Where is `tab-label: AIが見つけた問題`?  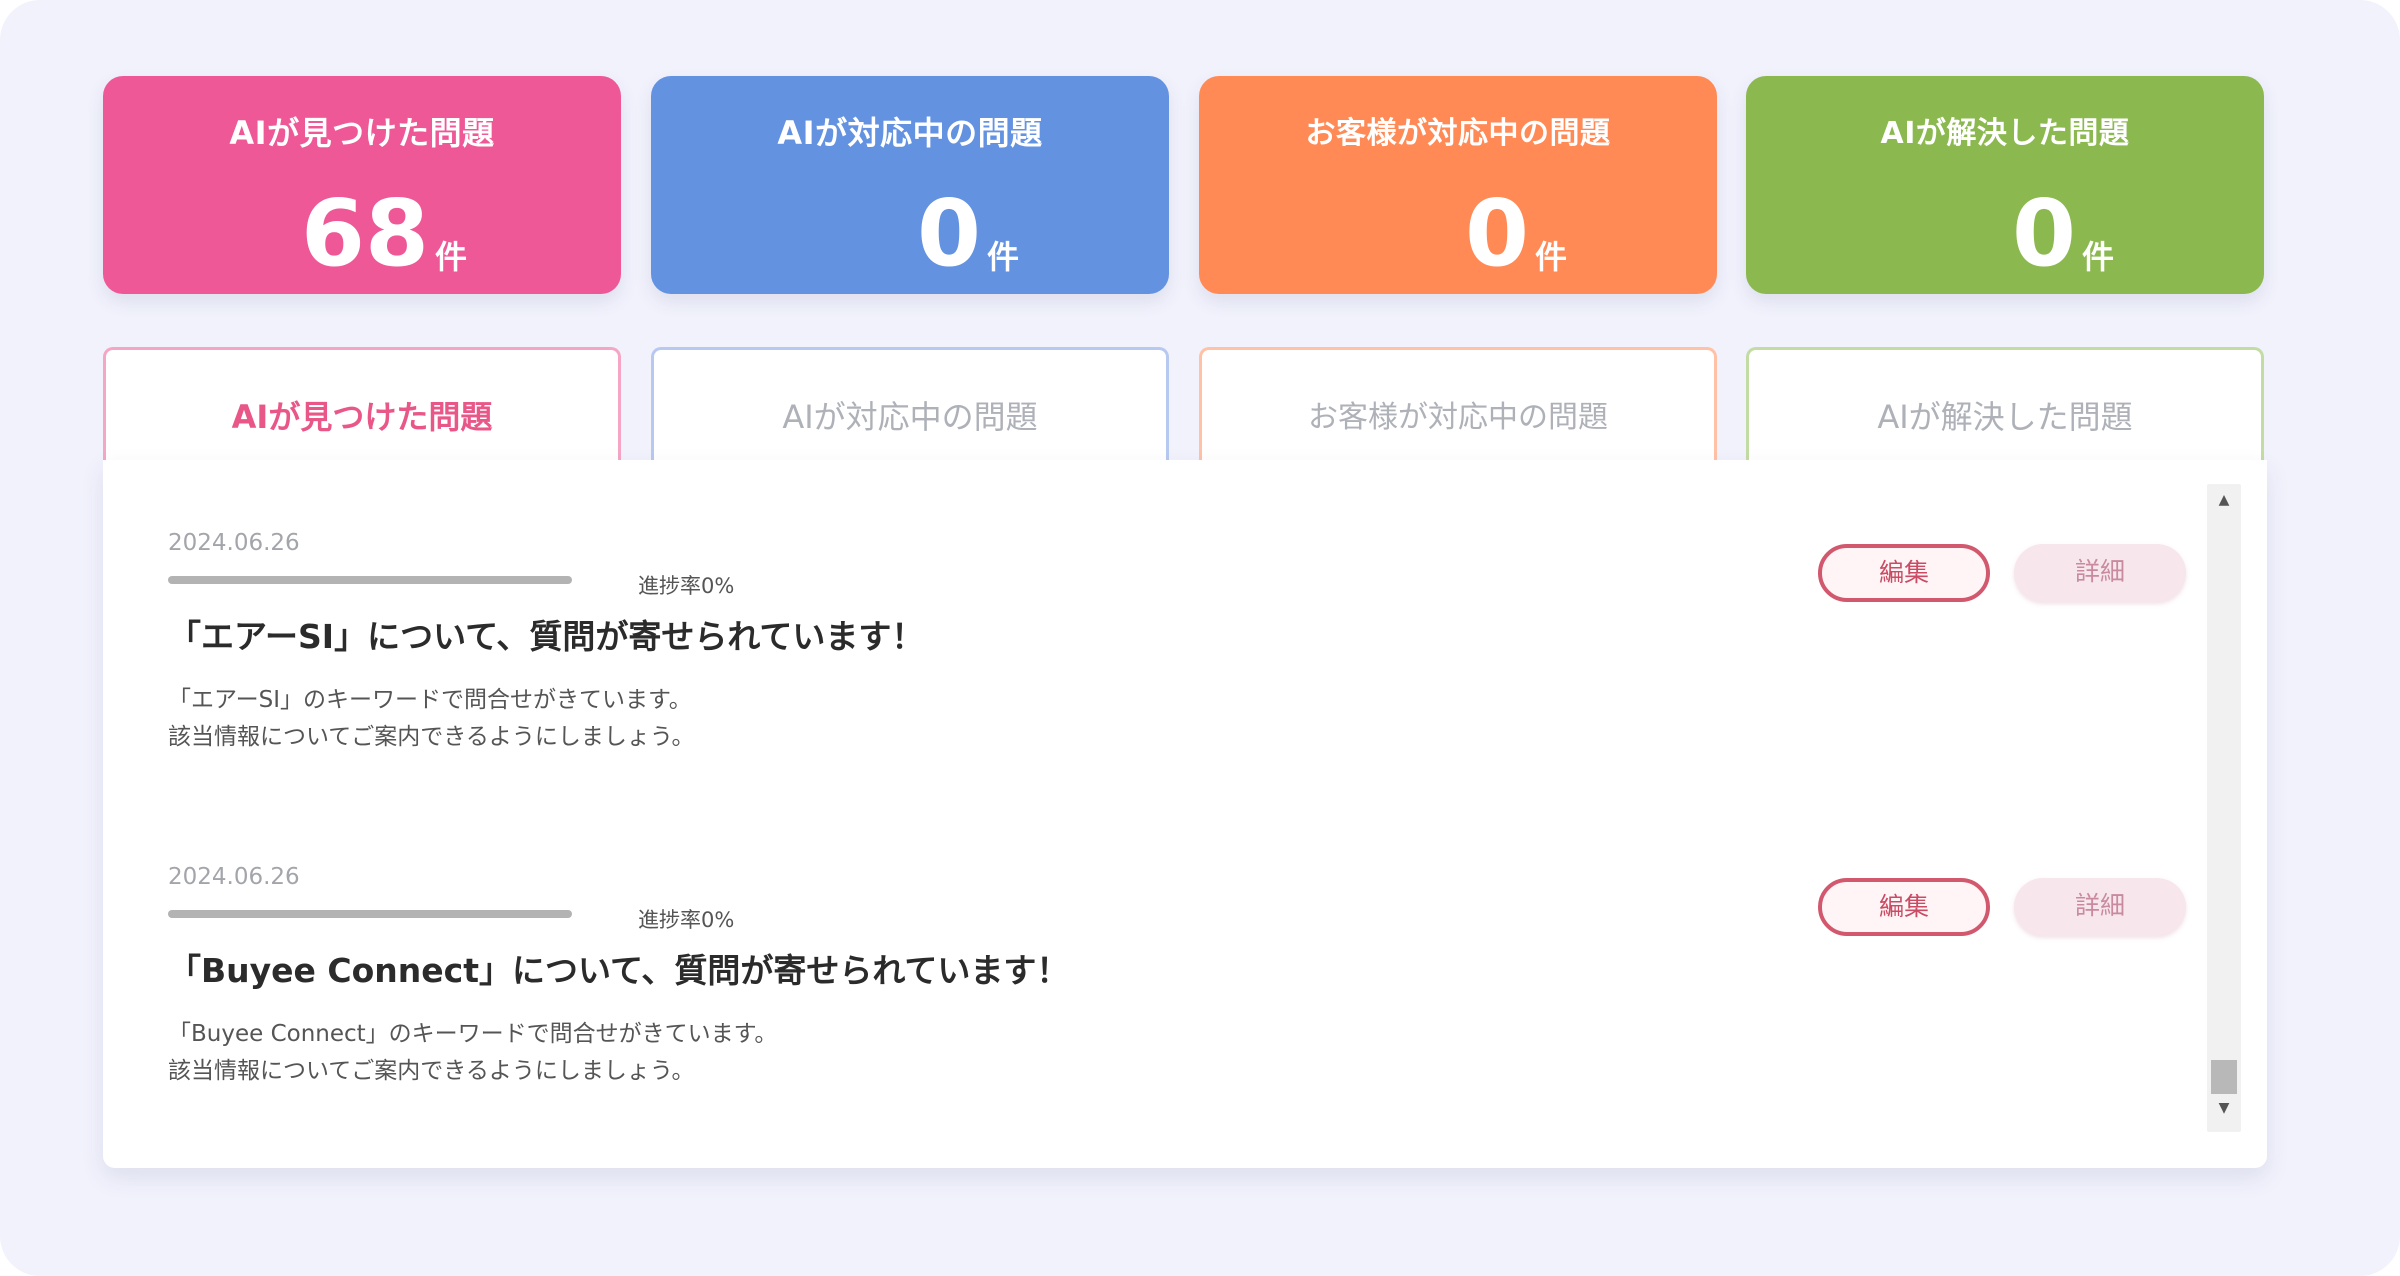 tab-label: AIが見つけた問題 is located at coordinates (362, 417).